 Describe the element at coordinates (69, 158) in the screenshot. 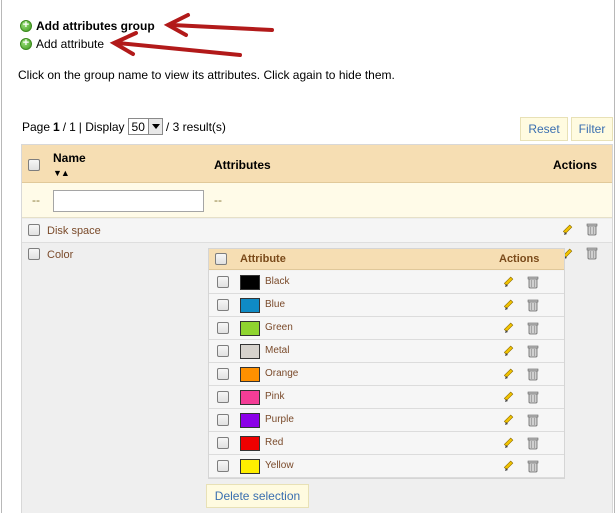

I see `name-header: Name` at that location.